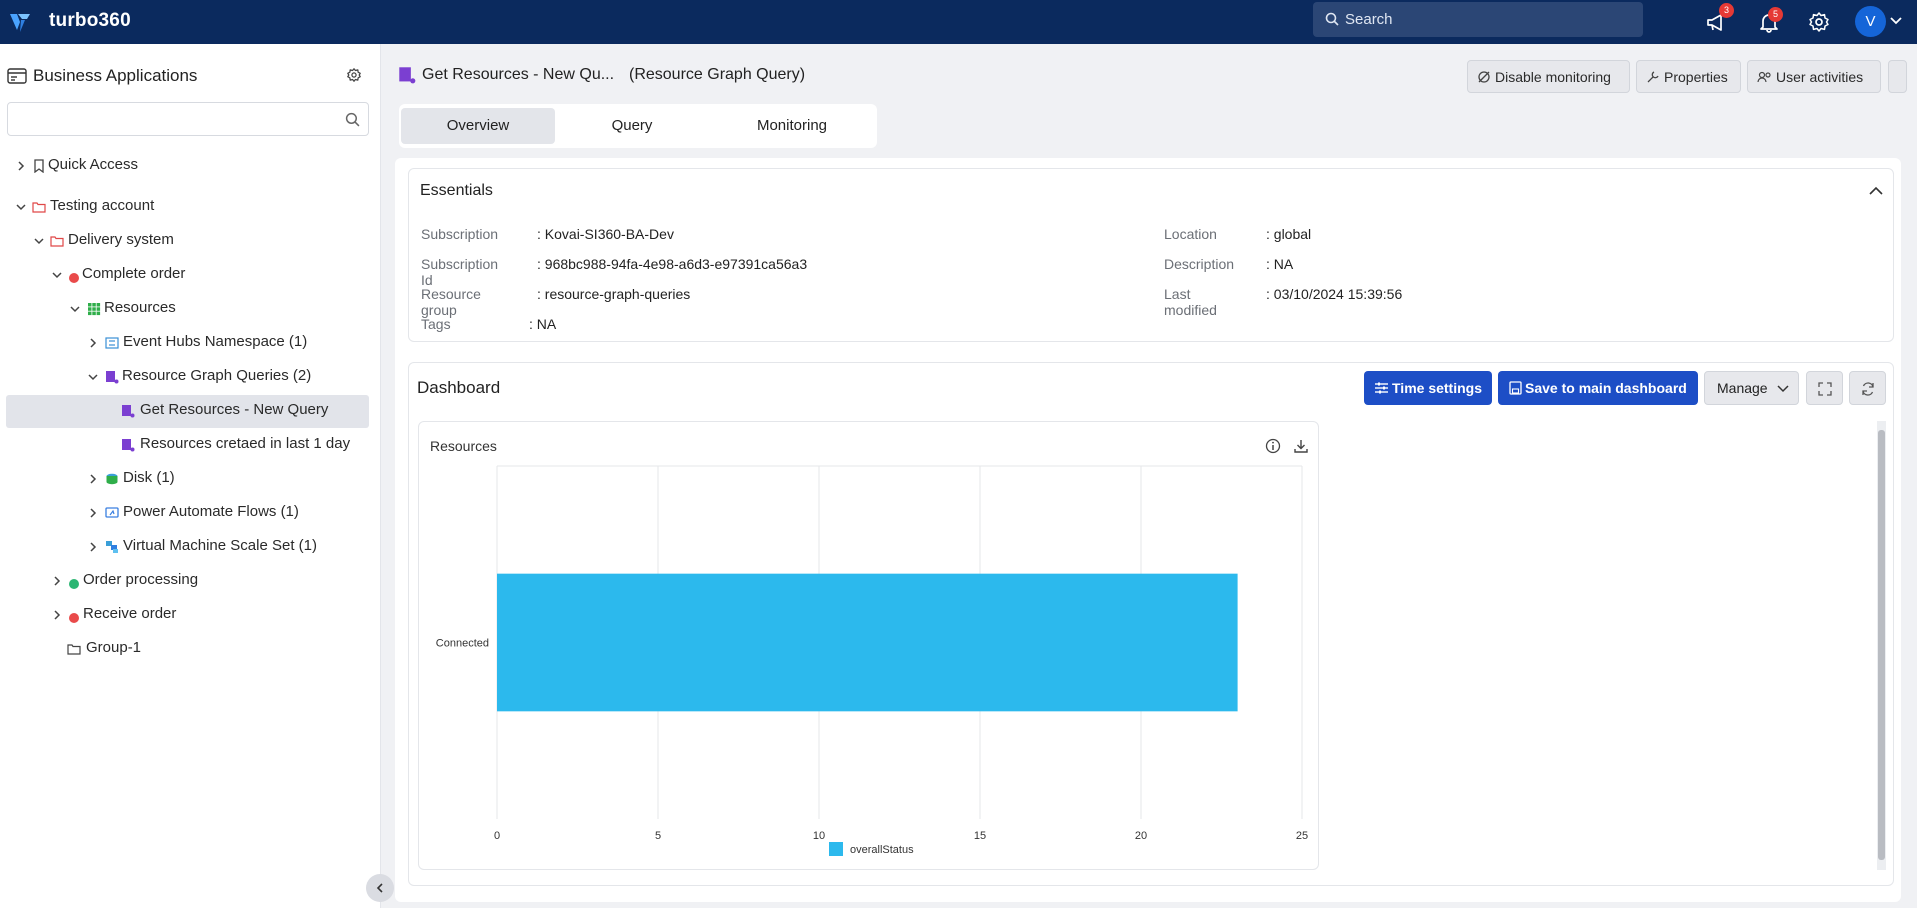 Image resolution: width=1917 pixels, height=908 pixels. I want to click on sidebar-settings-icon, so click(354, 75).